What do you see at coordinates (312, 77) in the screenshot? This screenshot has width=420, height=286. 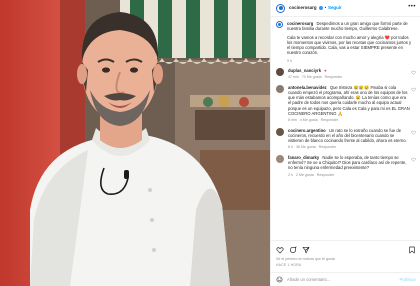 I see `comment-likes: 70 Me gusta` at bounding box center [312, 77].